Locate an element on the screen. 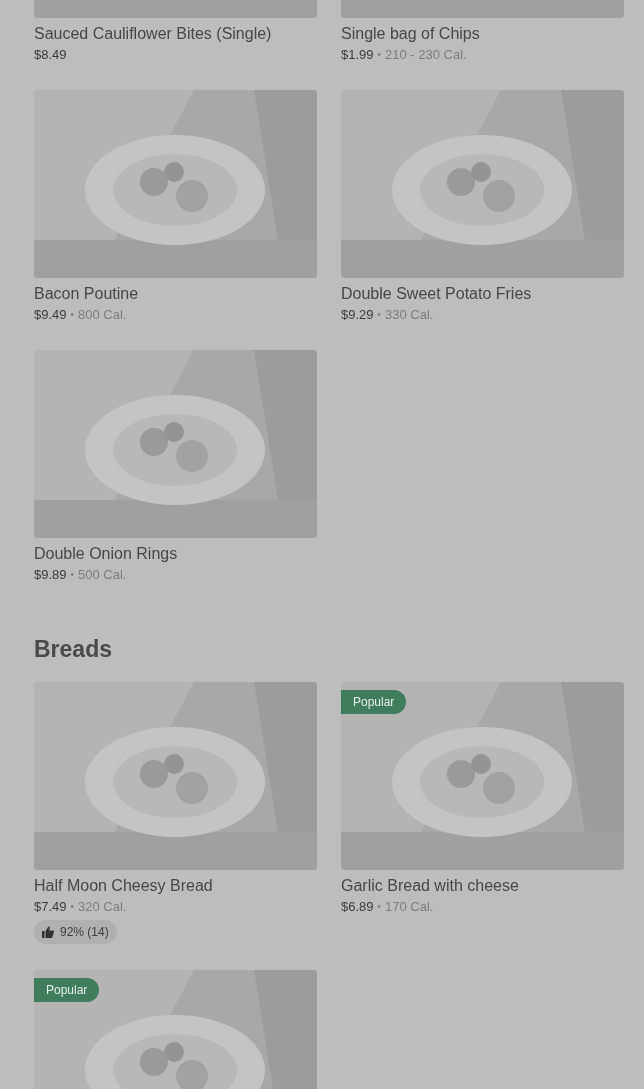 The height and width of the screenshot is (1089, 644). item-name: Double Sweet Potato Fries is located at coordinates (436, 294).